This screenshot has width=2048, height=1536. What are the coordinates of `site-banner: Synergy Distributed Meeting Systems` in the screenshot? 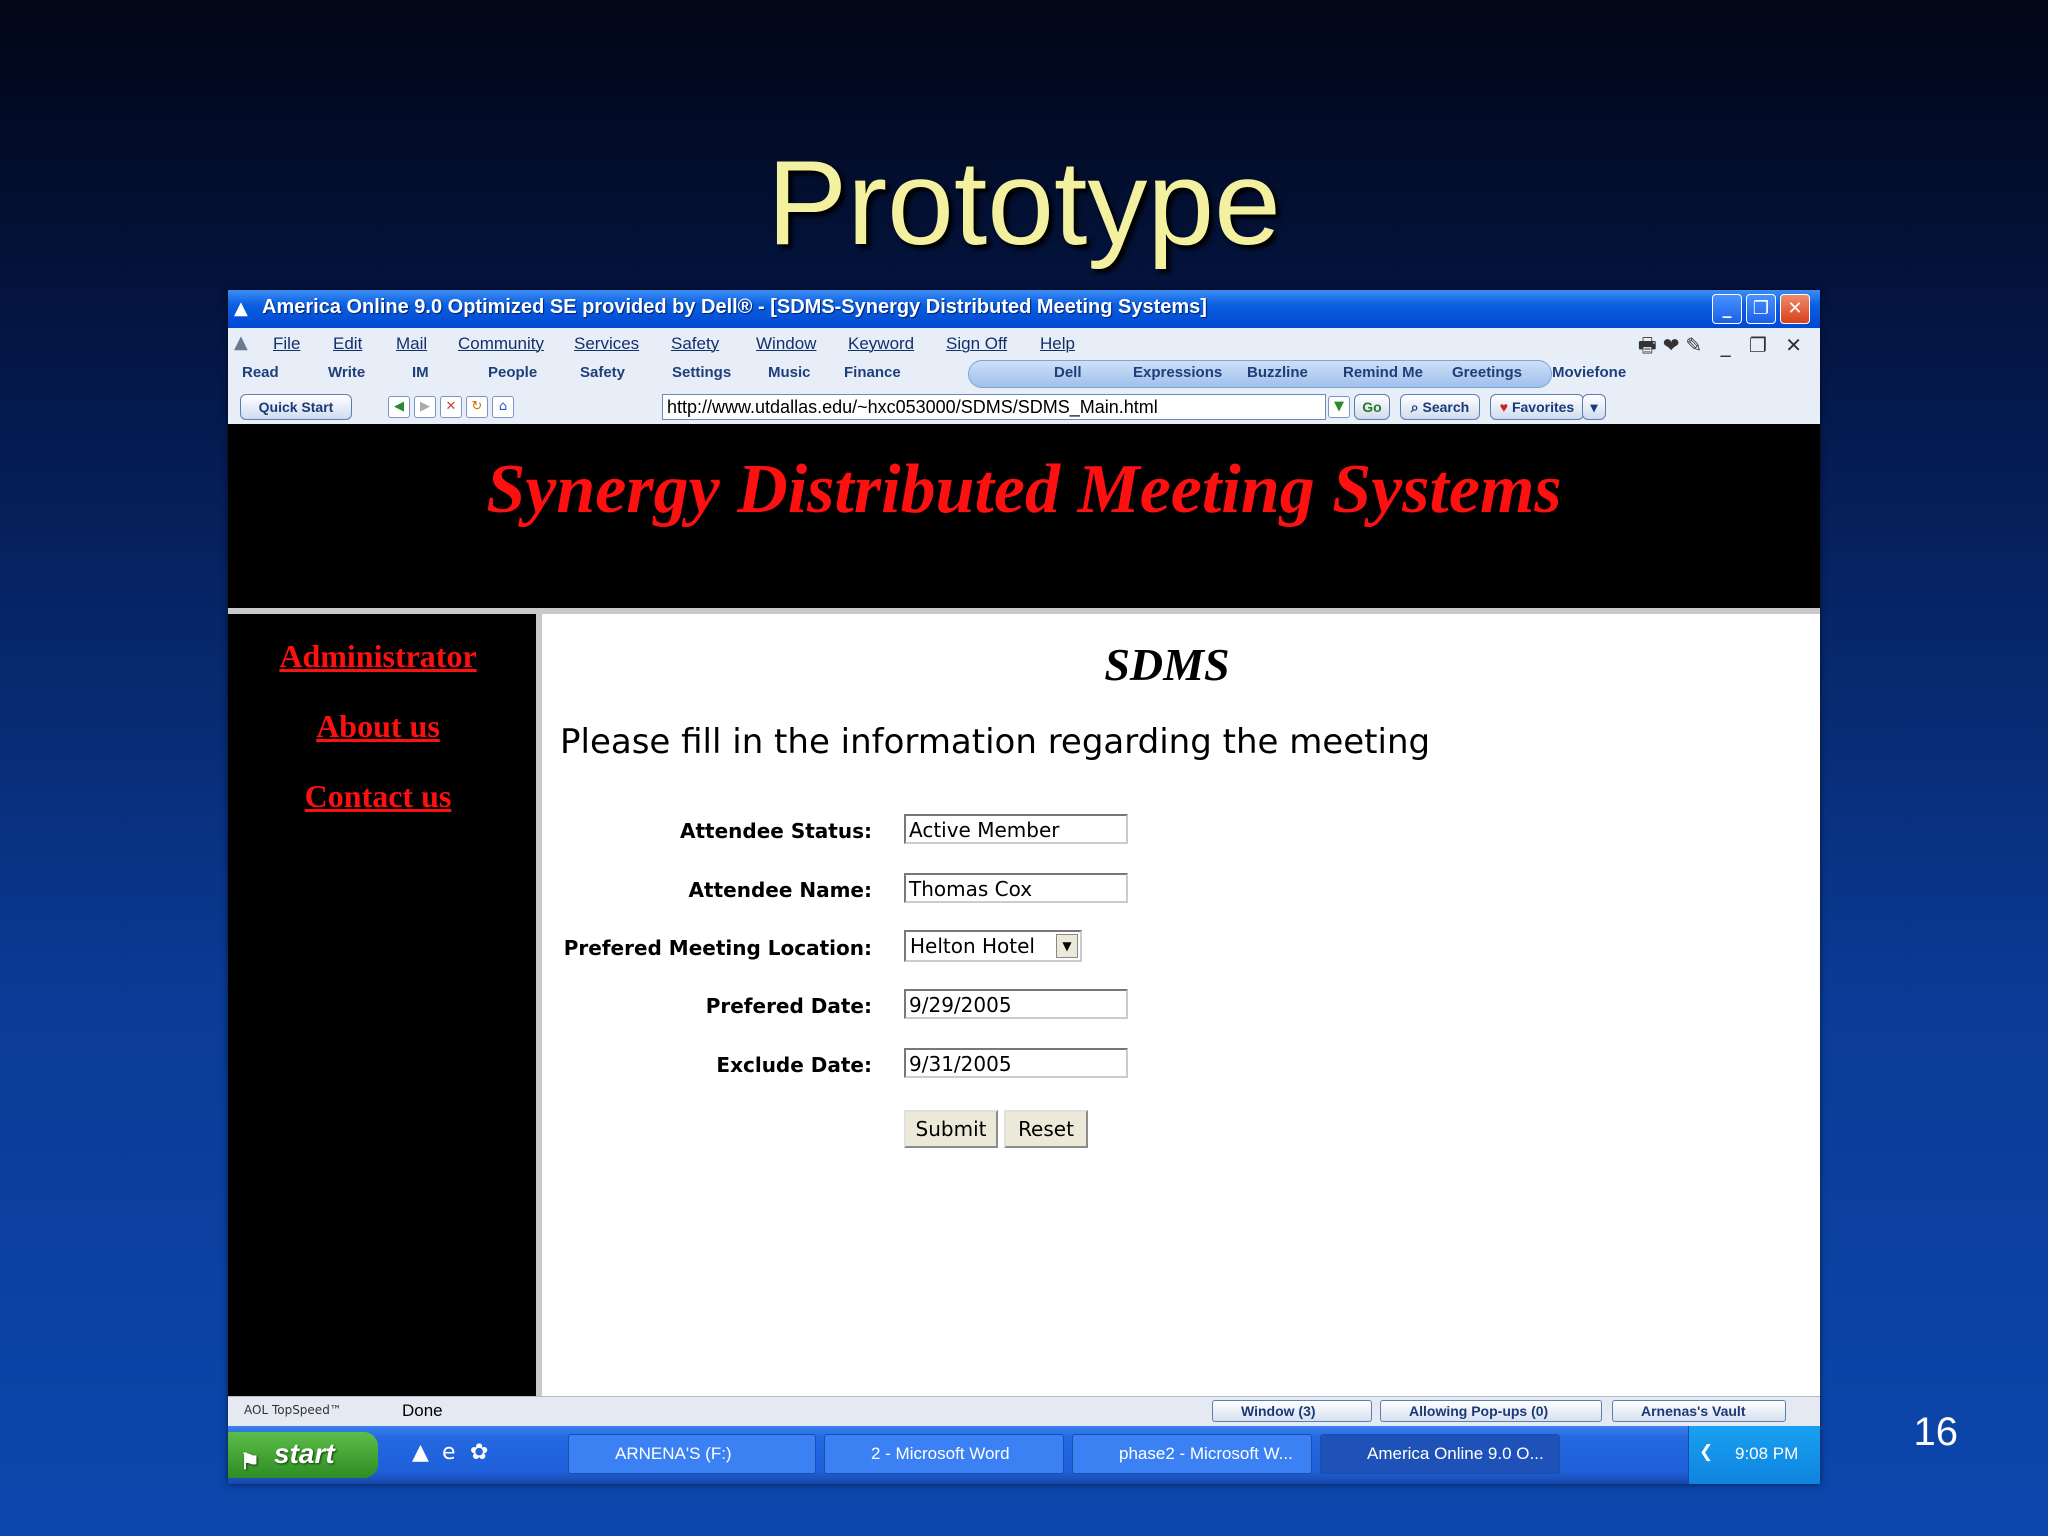 It's located at (1024, 519).